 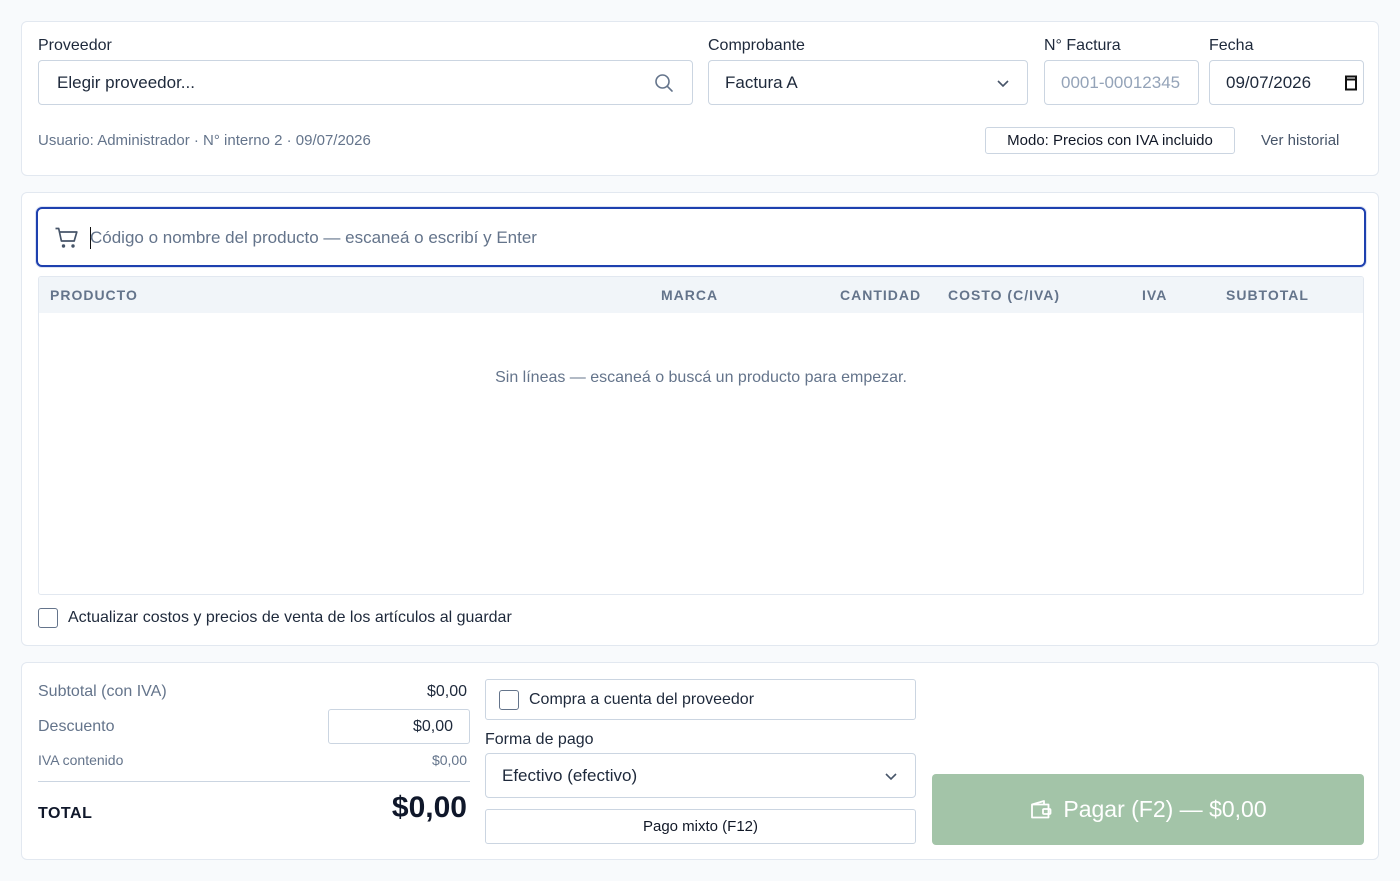 I want to click on cuenta-toggle: Compra a cuenta del proveedor, so click(x=700, y=699).